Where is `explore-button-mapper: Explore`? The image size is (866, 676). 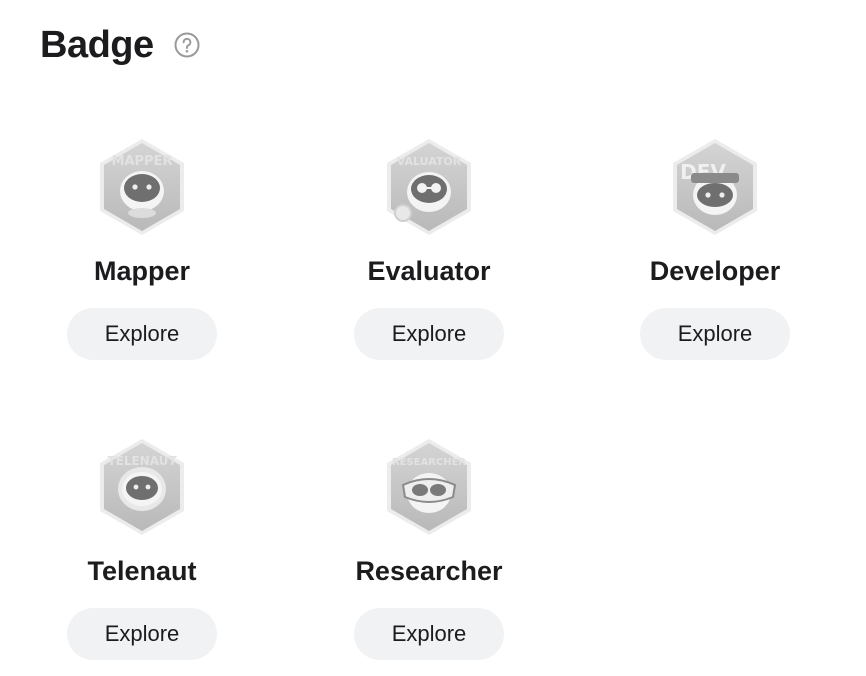
explore-button-mapper: Explore is located at coordinates (142, 334).